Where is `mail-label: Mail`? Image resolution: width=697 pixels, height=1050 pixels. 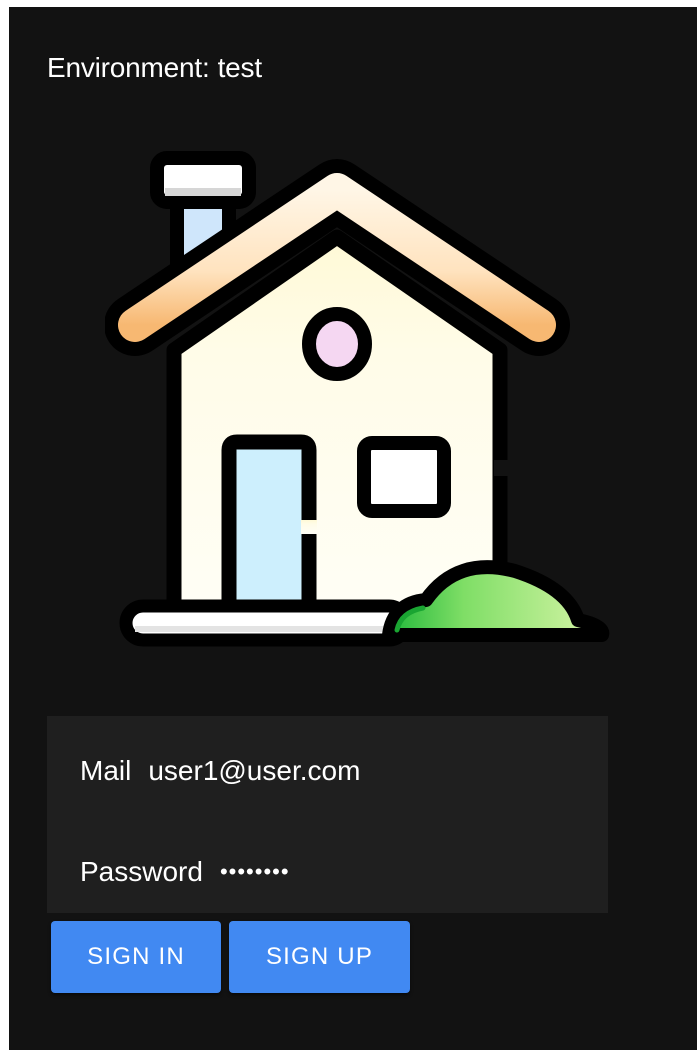 mail-label: Mail is located at coordinates (106, 770).